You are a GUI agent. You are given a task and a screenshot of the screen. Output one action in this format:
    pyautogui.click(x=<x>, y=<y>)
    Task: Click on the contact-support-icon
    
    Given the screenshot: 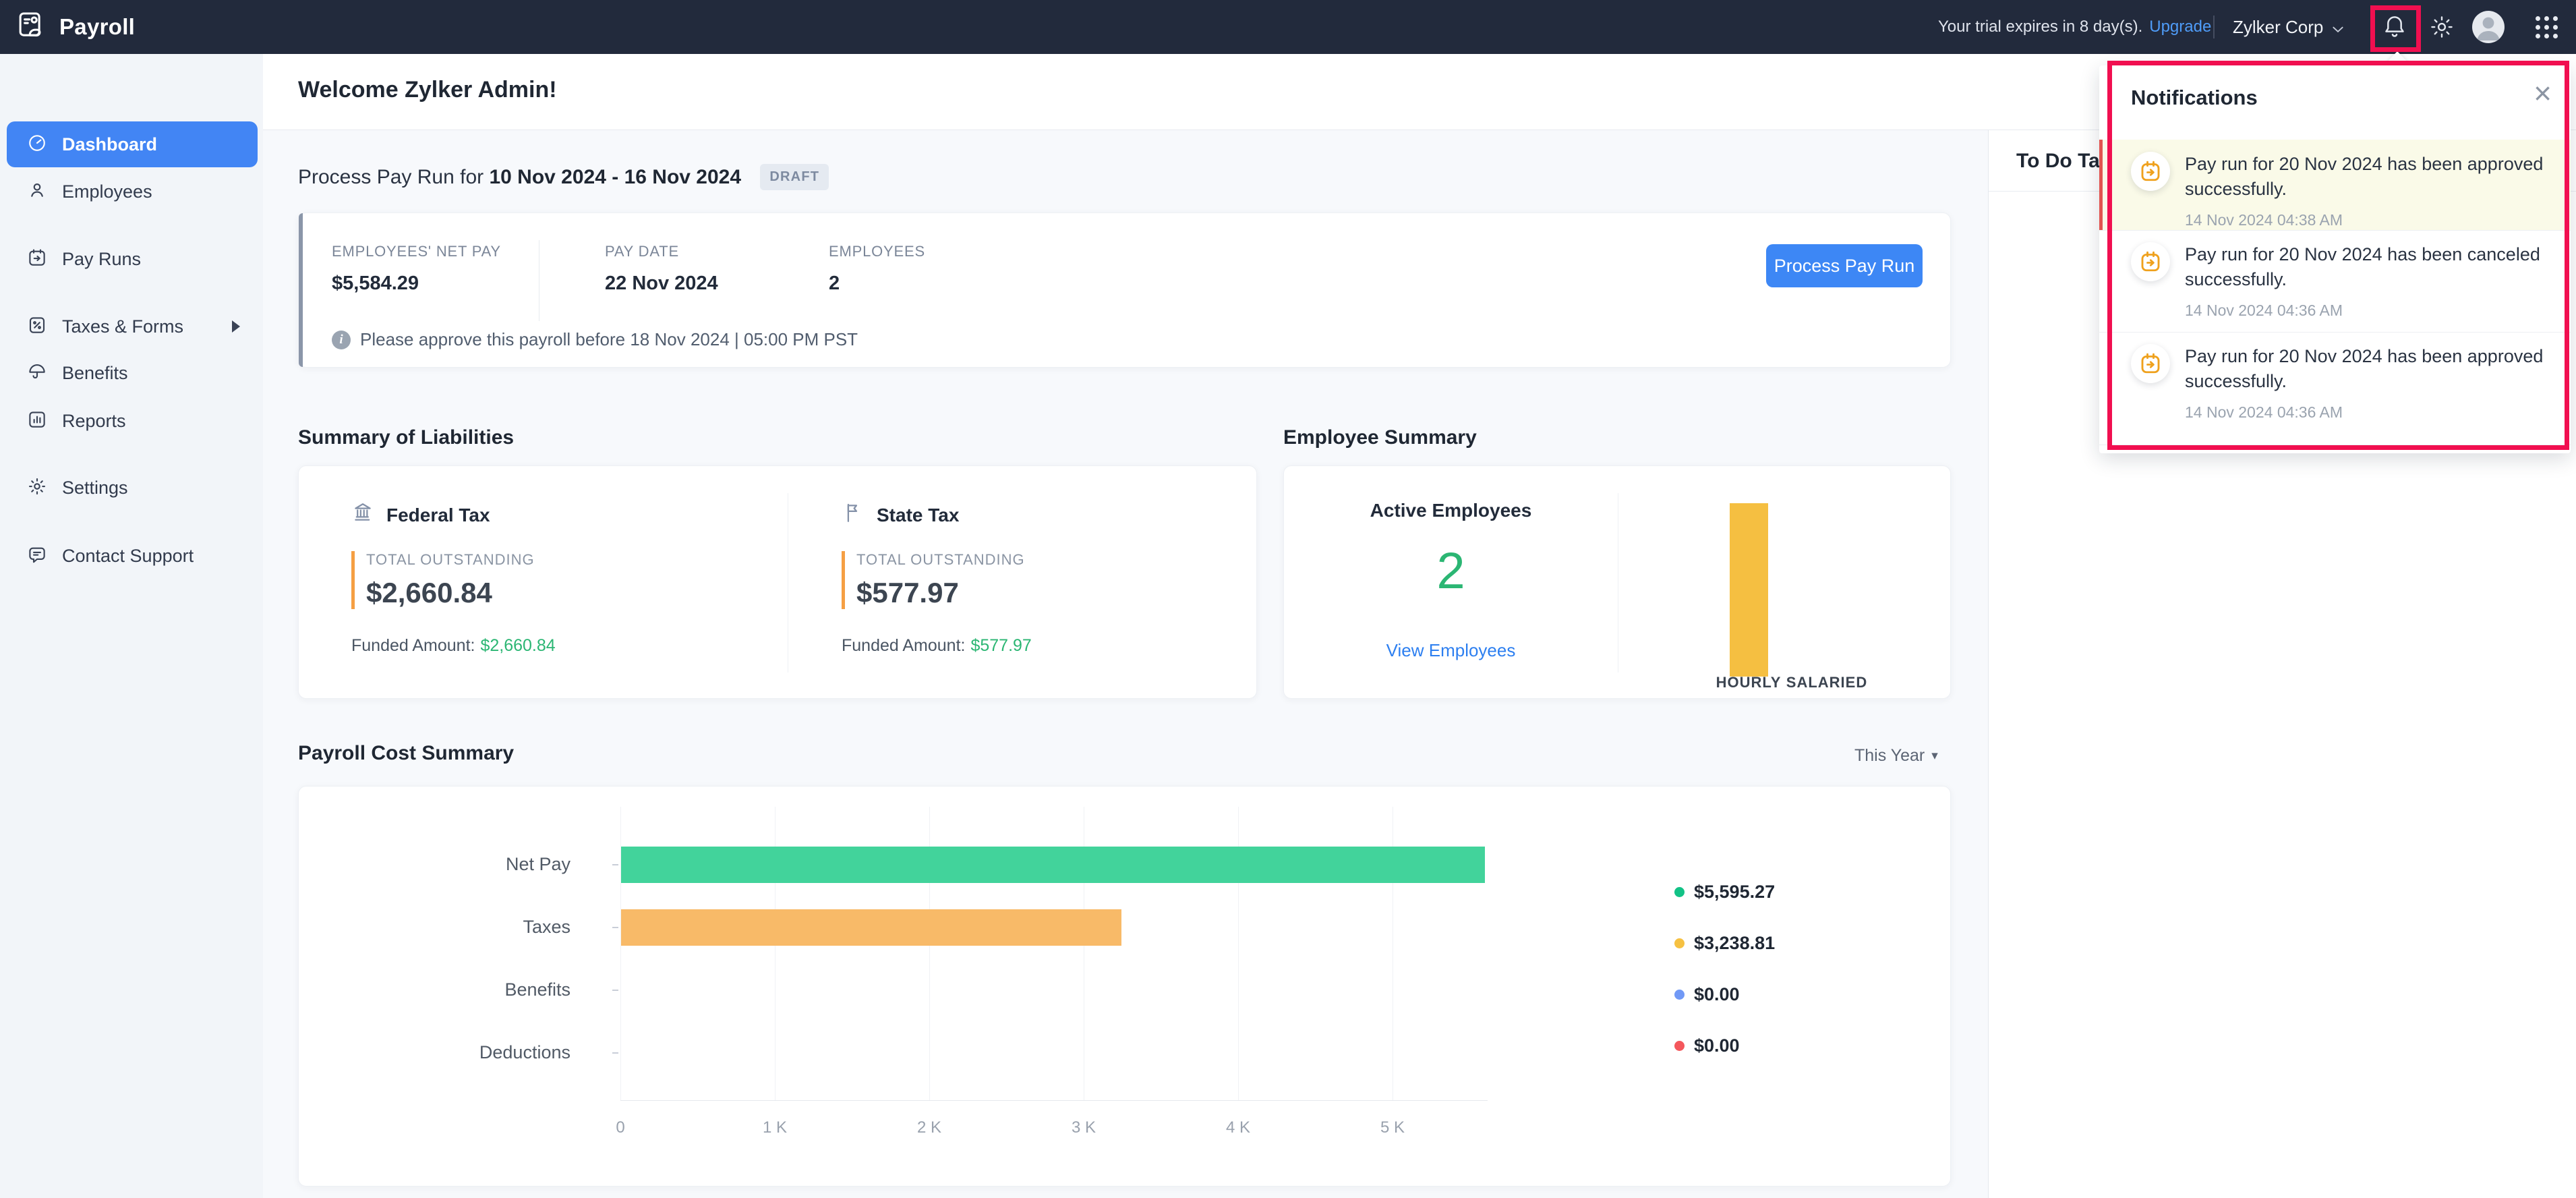 What is the action you would take?
    pyautogui.click(x=37, y=556)
    